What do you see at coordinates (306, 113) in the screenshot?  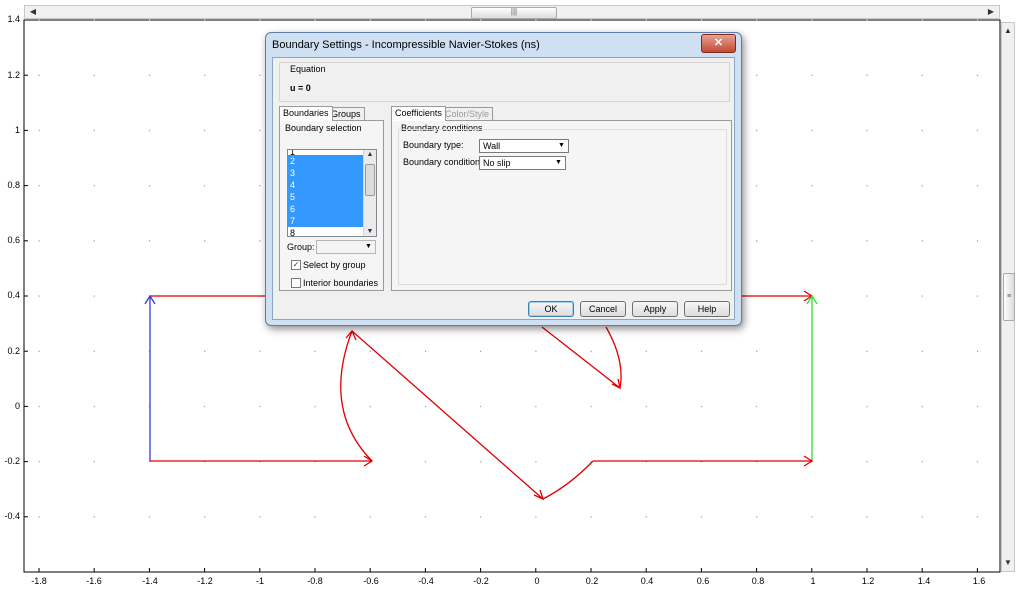 I see `tab-boundaries: Boundaries` at bounding box center [306, 113].